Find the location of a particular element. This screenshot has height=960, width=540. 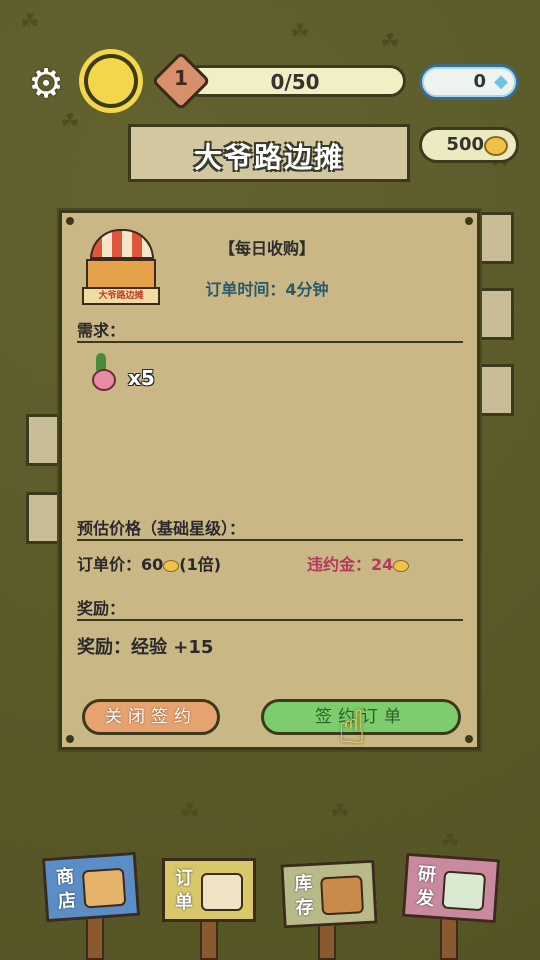

pointer-hand-icon: ☝ is located at coordinates (352, 727).